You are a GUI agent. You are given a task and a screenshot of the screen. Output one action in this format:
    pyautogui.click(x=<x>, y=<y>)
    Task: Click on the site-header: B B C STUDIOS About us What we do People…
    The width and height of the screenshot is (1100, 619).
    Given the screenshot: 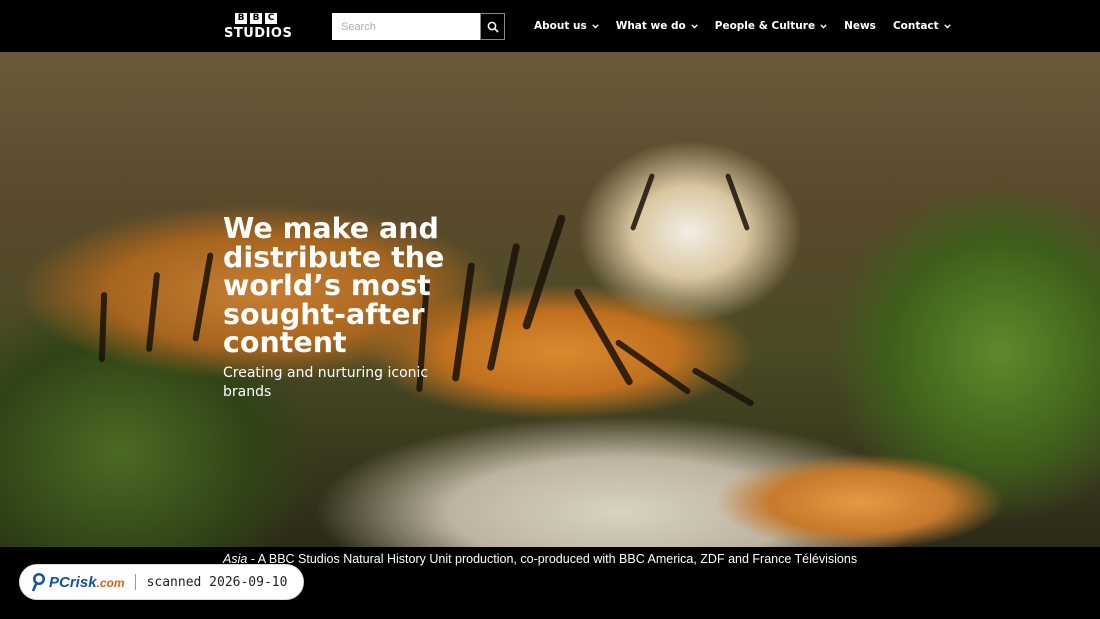 What is the action you would take?
    pyautogui.click(x=550, y=26)
    